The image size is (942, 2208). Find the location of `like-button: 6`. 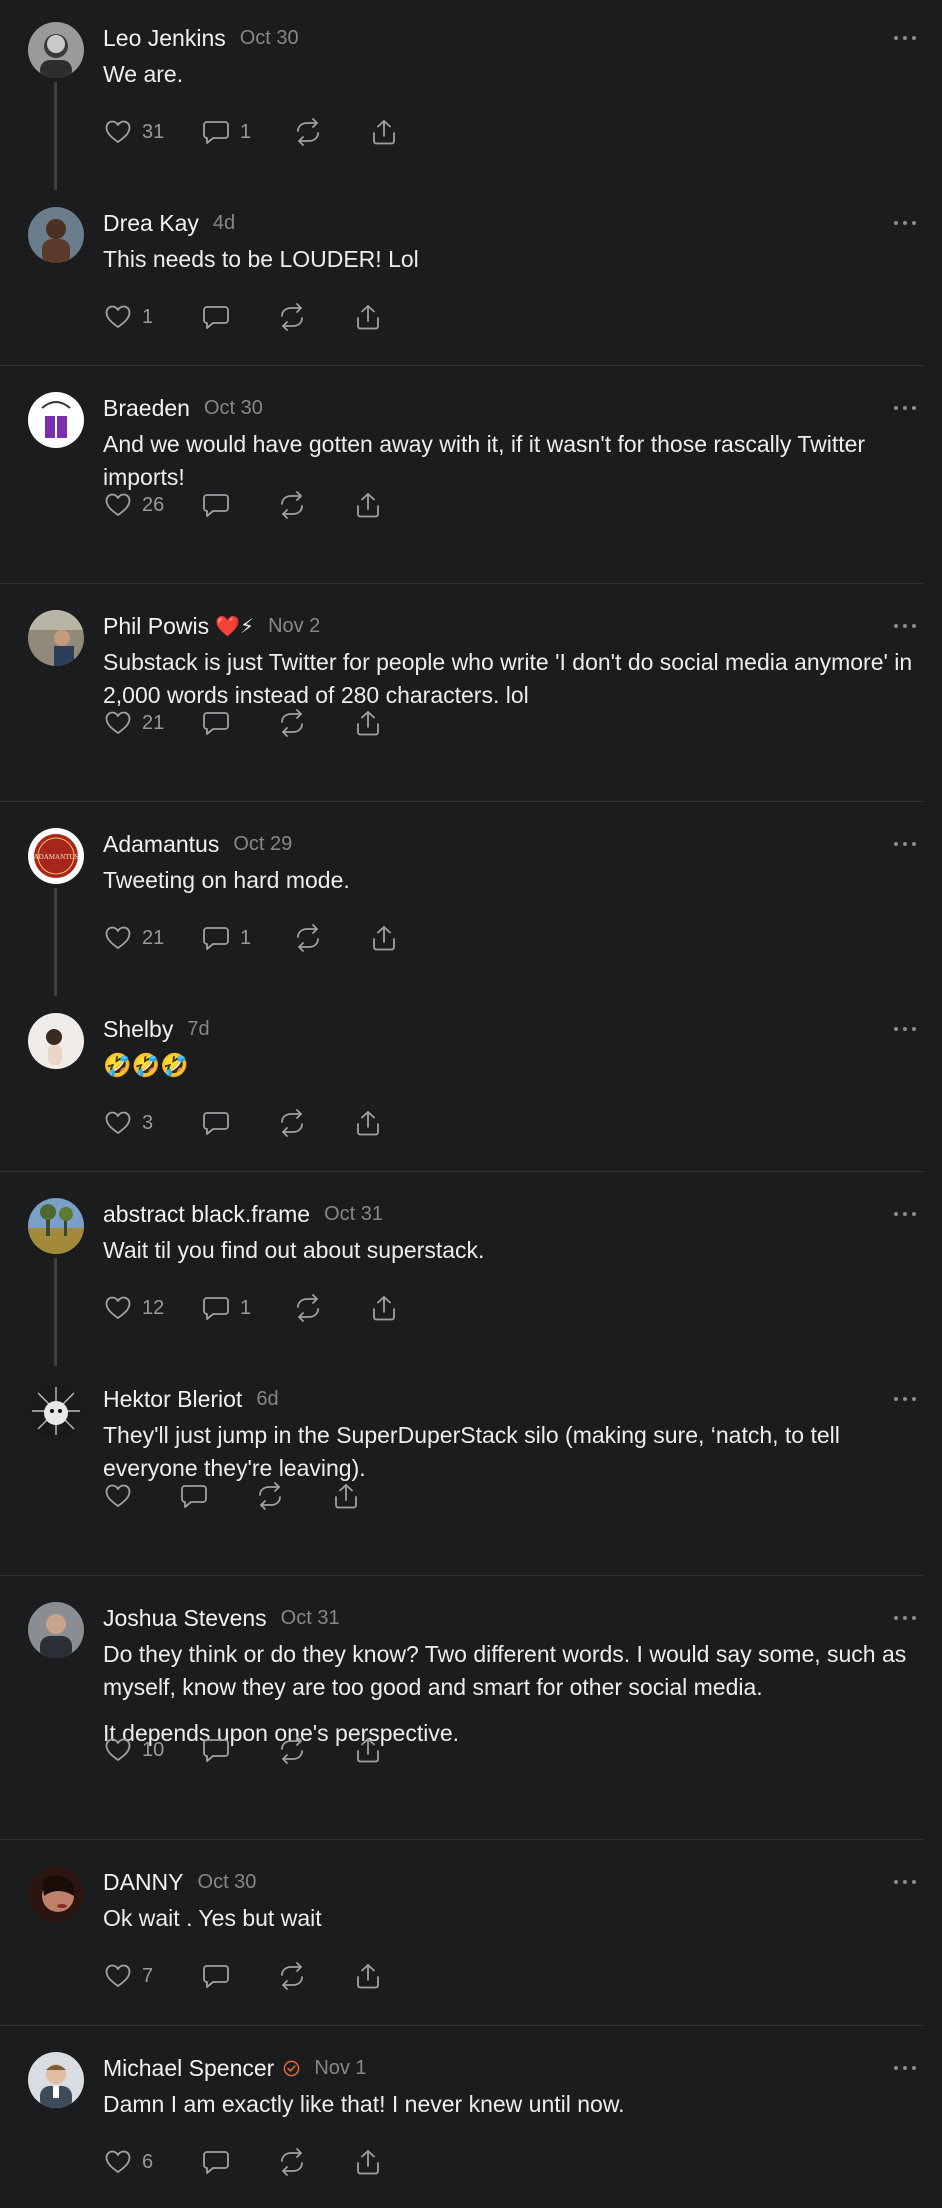

like-button: 6 is located at coordinates (152, 2162).